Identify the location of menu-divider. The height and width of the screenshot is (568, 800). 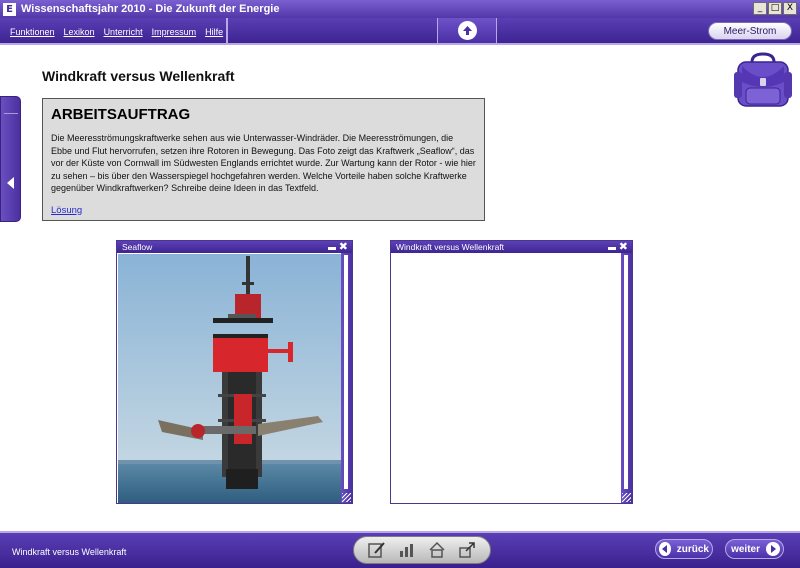
(227, 31).